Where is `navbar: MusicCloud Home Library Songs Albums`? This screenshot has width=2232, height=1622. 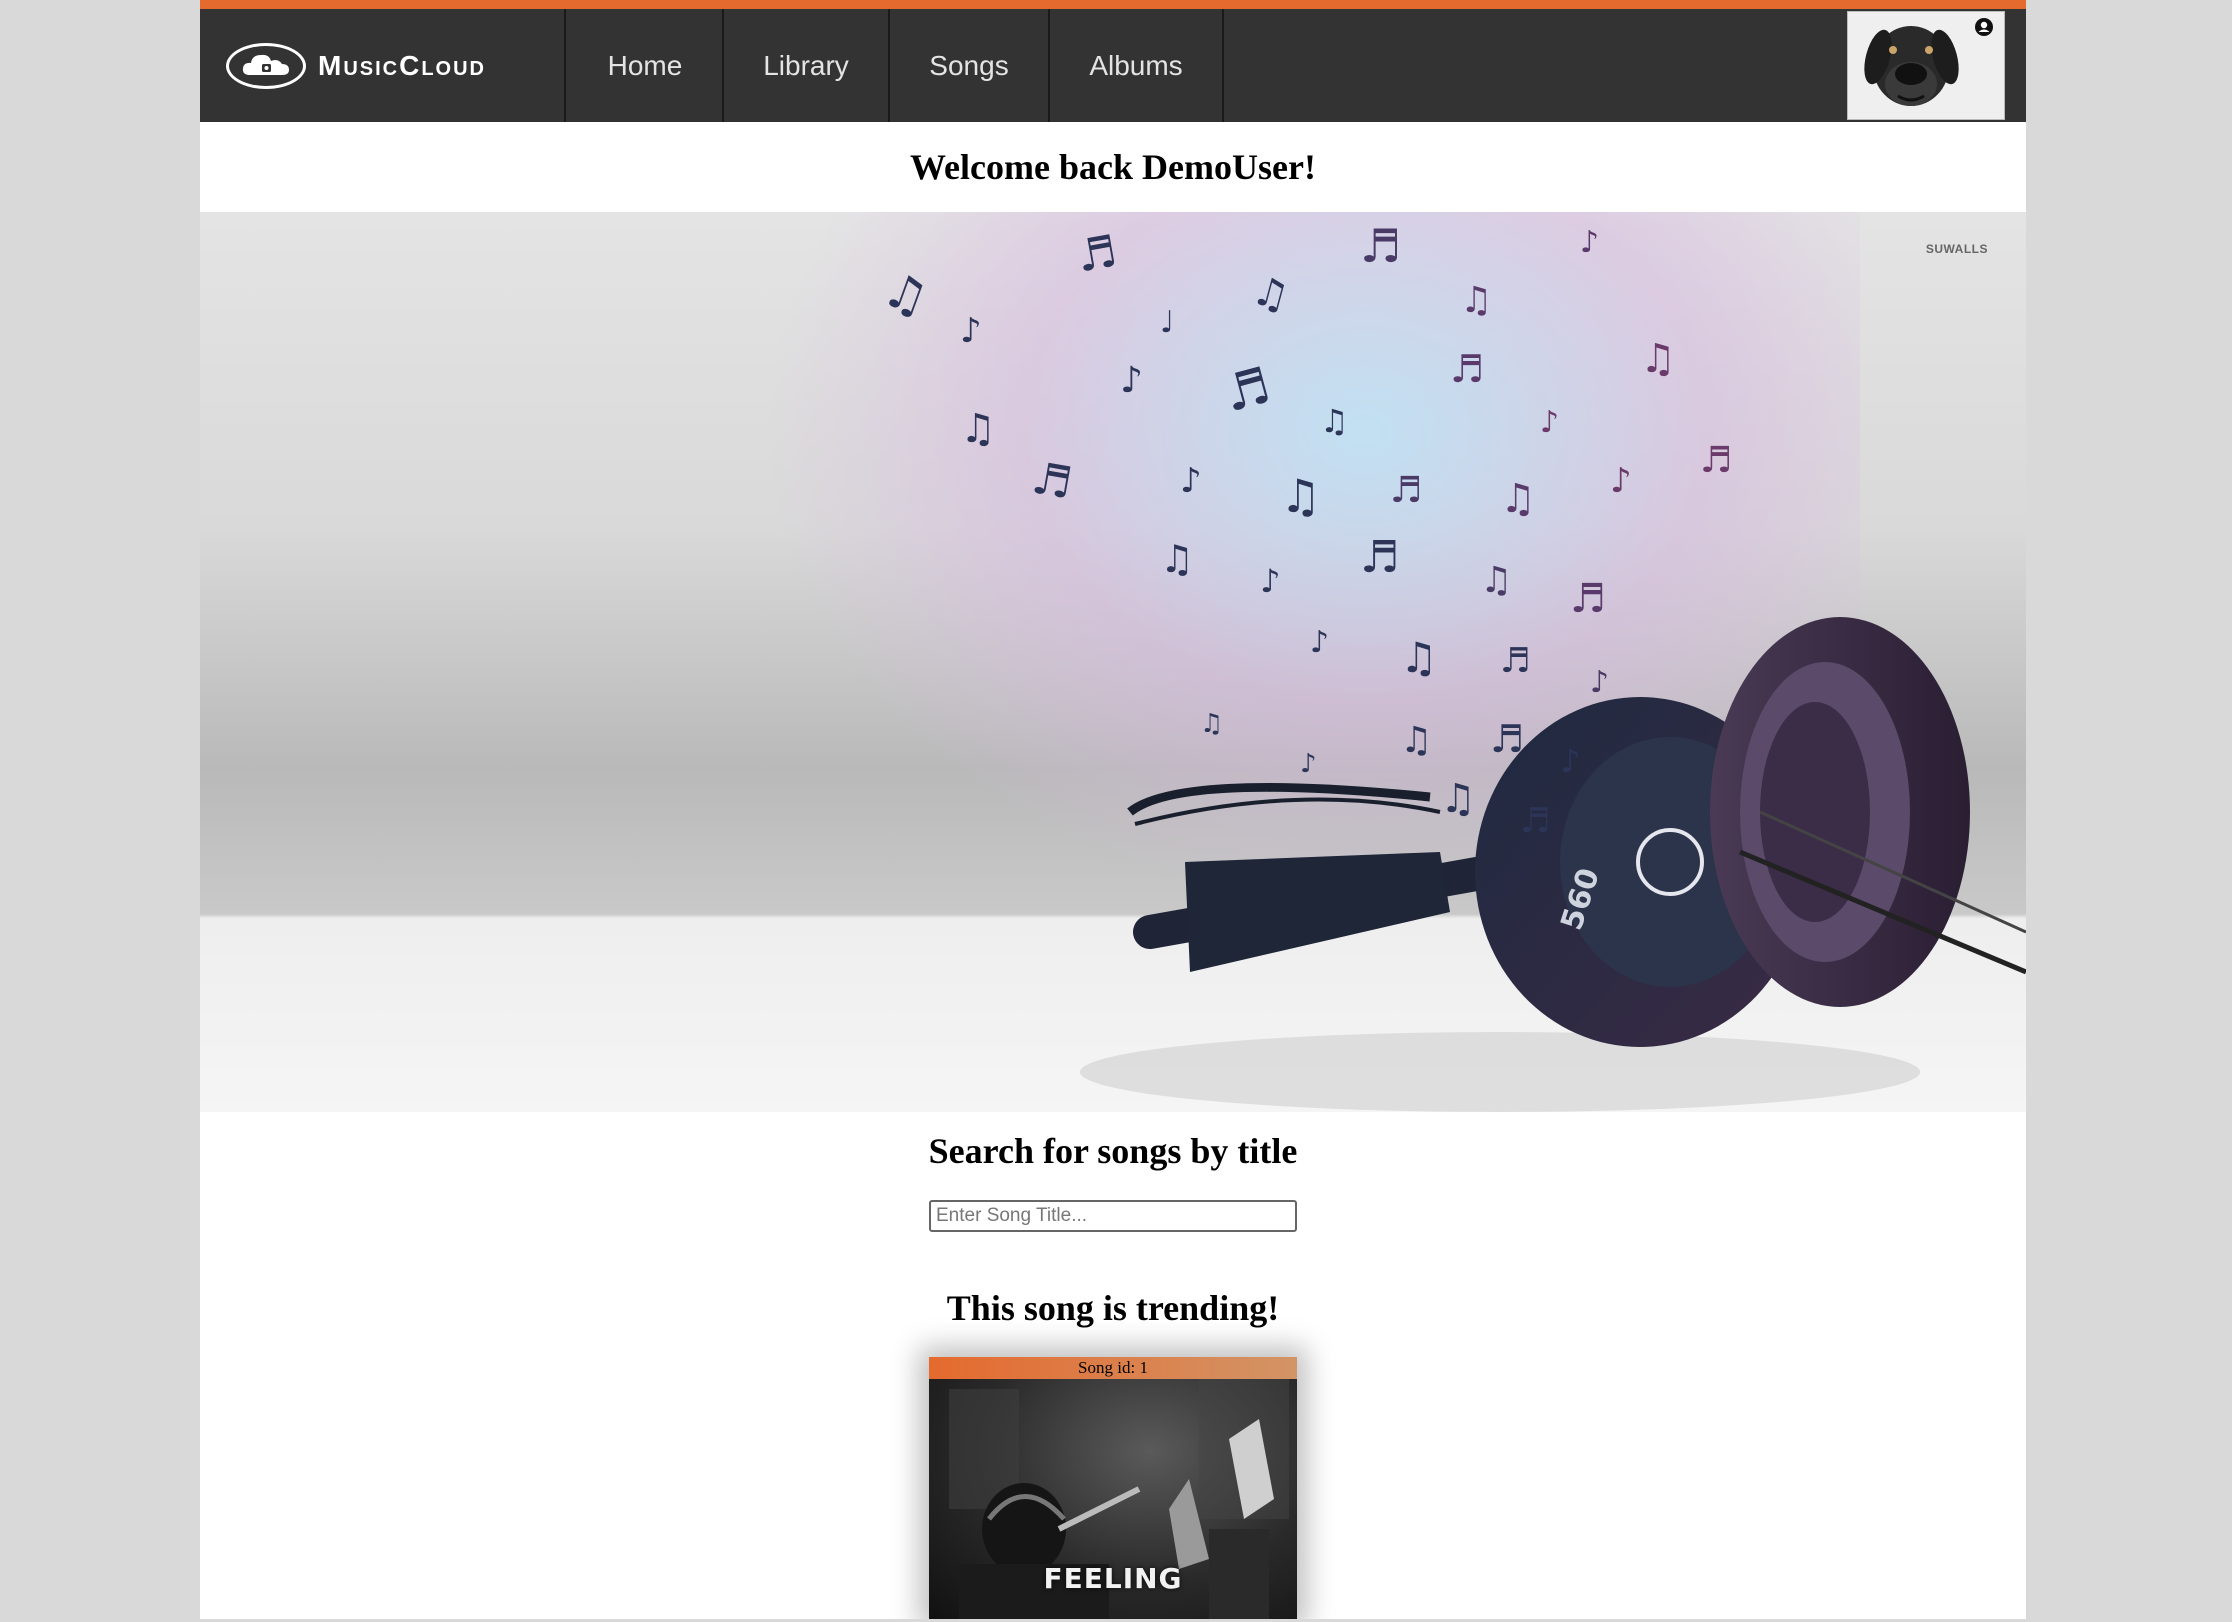
navbar: MusicCloud Home Library Songs Albums is located at coordinates (1113, 61).